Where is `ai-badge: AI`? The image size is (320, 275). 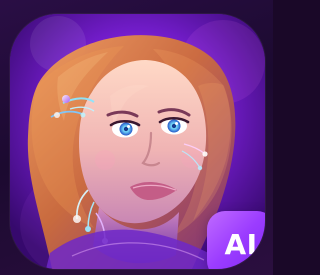 ai-badge: AI is located at coordinates (236, 240).